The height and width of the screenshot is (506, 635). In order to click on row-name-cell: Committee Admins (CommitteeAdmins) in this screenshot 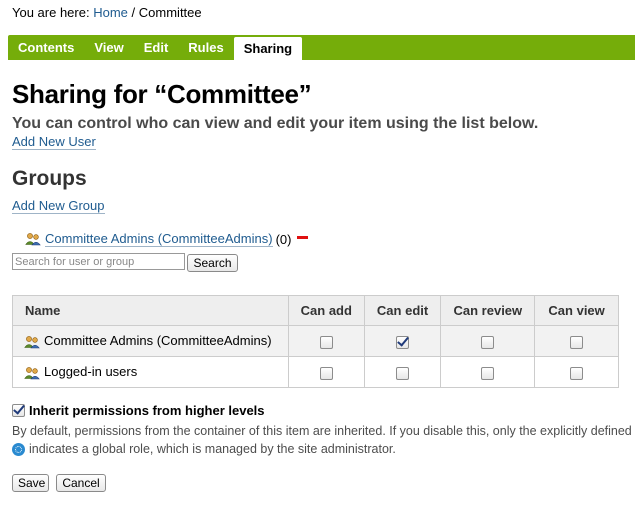, I will do `click(150, 341)`.